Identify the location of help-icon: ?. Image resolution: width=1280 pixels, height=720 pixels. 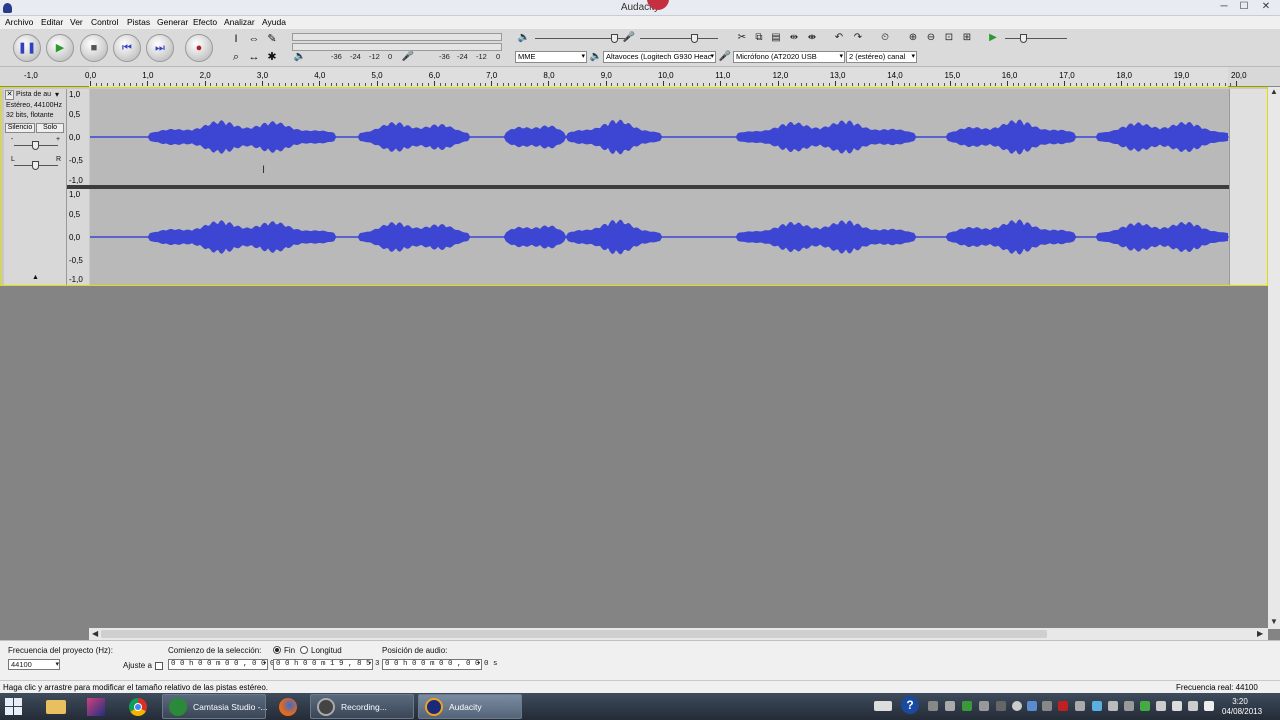
(910, 705).